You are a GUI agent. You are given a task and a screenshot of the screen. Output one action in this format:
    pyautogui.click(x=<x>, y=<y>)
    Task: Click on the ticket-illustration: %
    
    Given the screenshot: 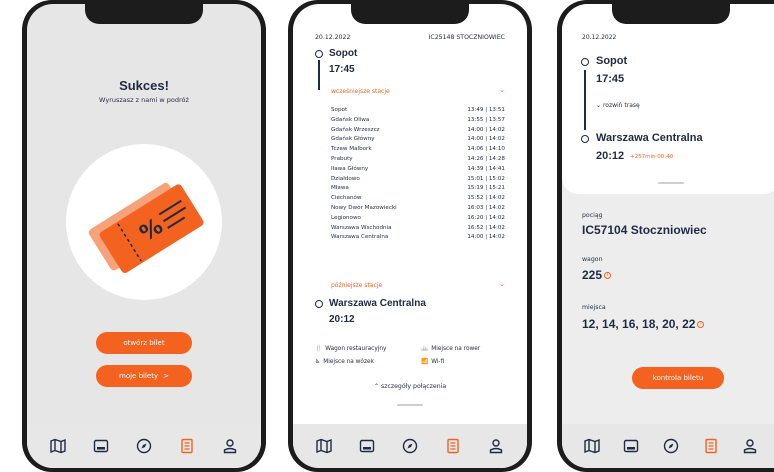 What is the action you would take?
    pyautogui.click(x=144, y=222)
    